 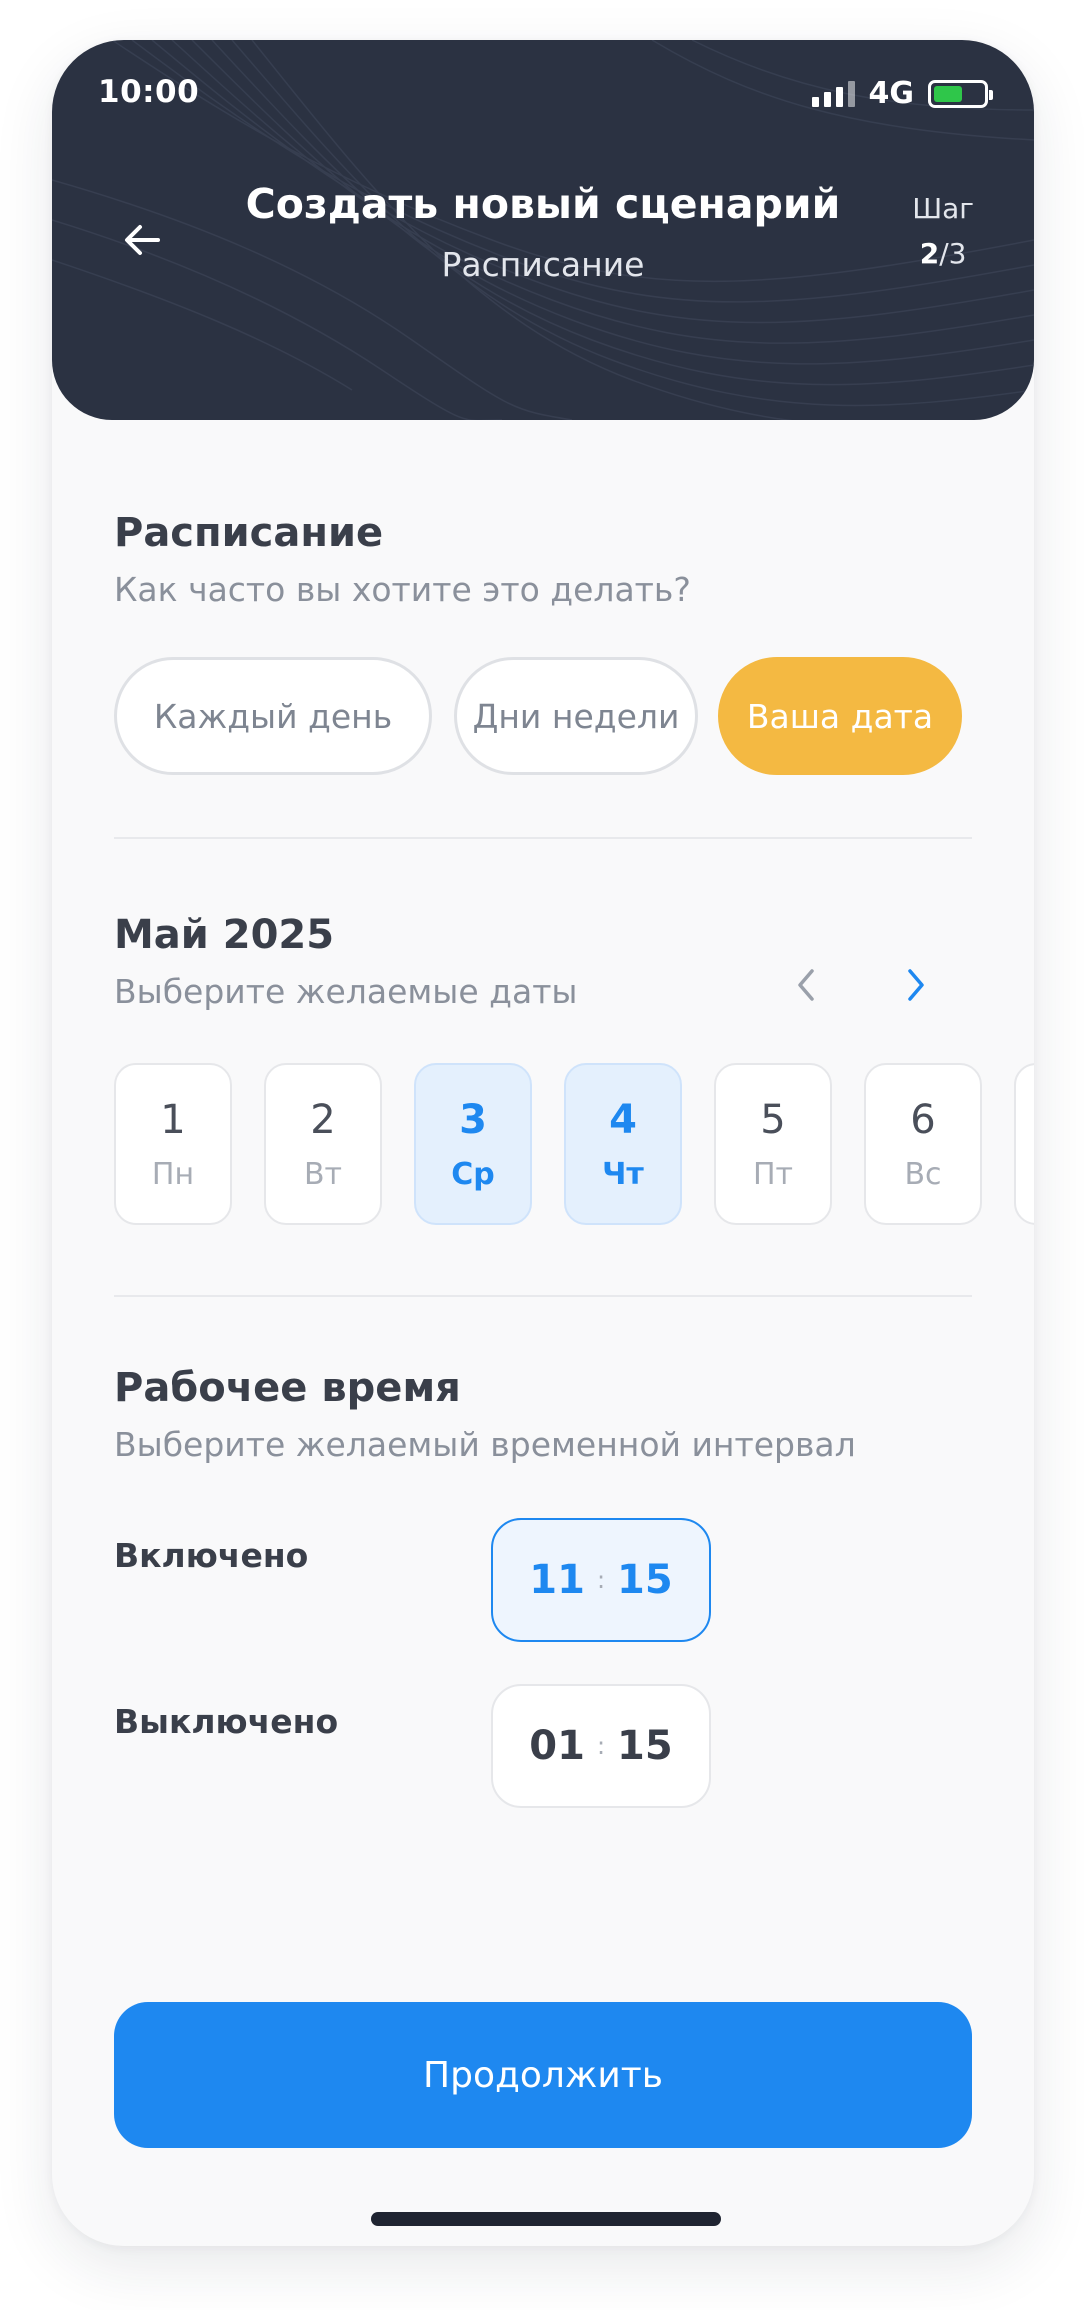 I want to click on signal-icon, so click(x=833, y=93).